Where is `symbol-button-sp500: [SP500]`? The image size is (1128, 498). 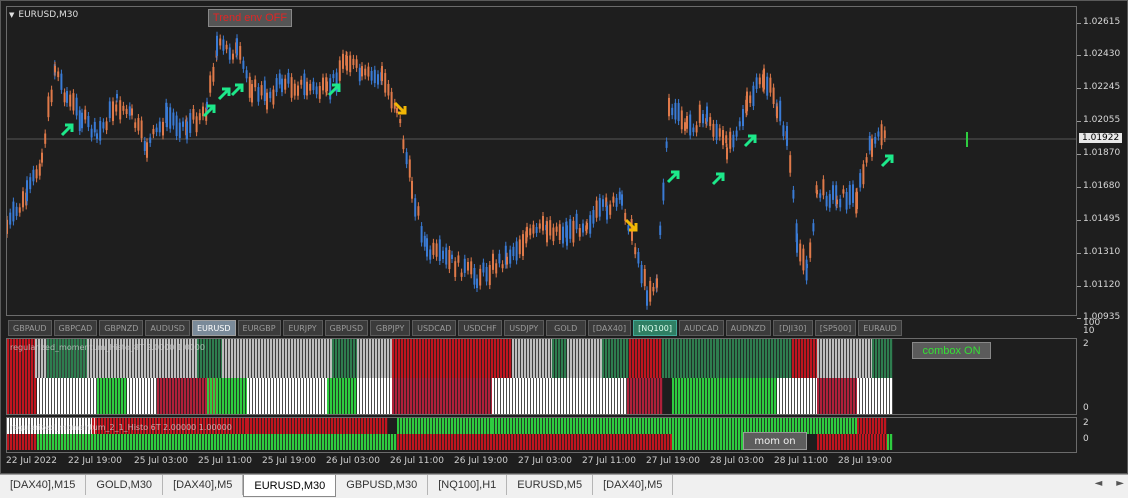
symbol-button-sp500: [SP500] is located at coordinates (835, 328).